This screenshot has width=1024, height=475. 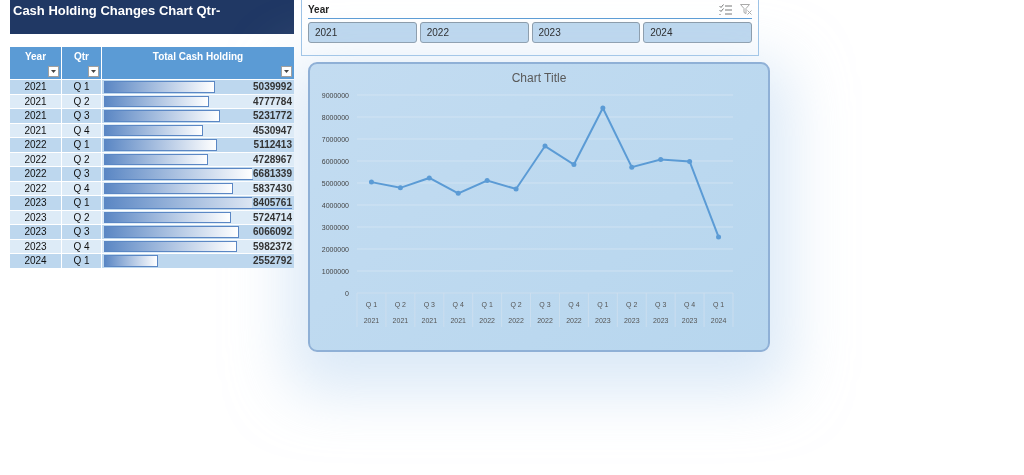 I want to click on table-cell: 2552792, so click(x=198, y=261).